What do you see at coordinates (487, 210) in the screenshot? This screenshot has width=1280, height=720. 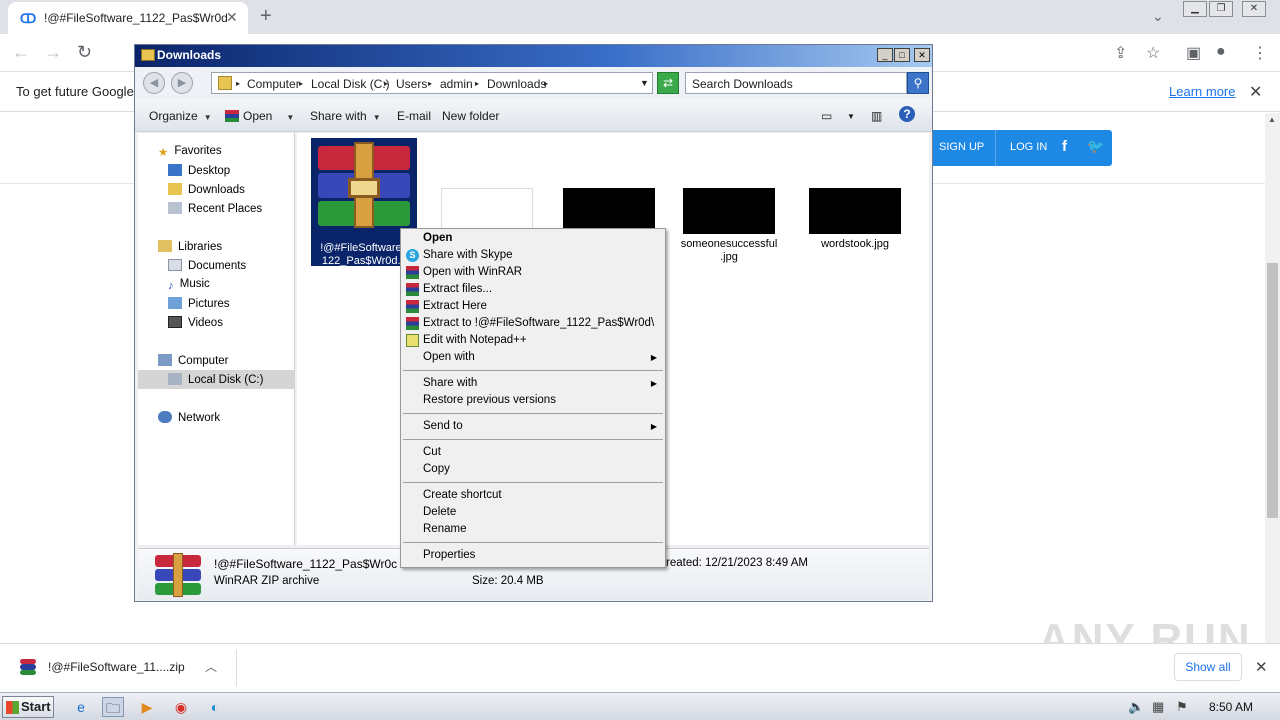 I see `file-item-image-light` at bounding box center [487, 210].